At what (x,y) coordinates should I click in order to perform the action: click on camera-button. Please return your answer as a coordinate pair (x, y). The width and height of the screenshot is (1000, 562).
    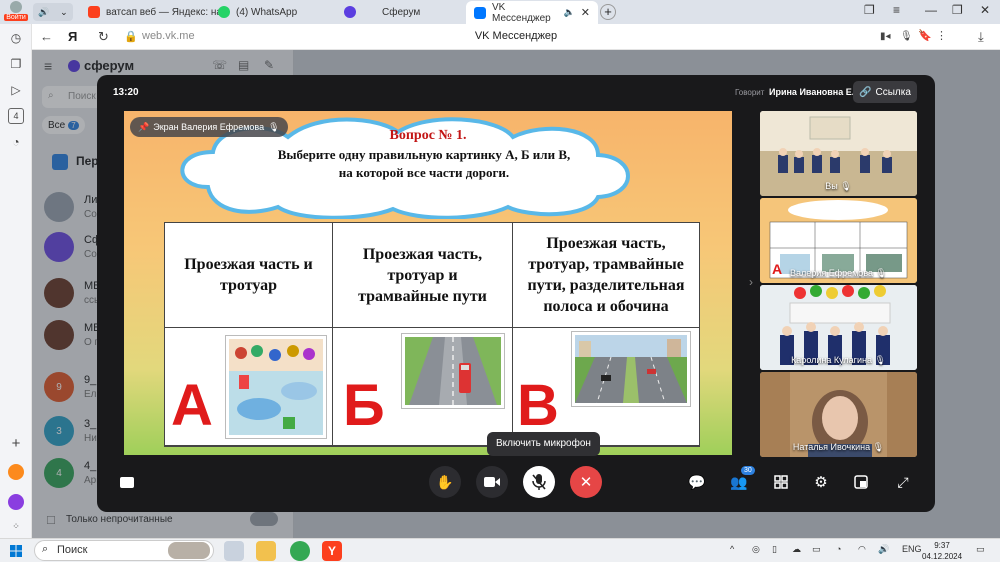
    Looking at the image, I should click on (492, 482).